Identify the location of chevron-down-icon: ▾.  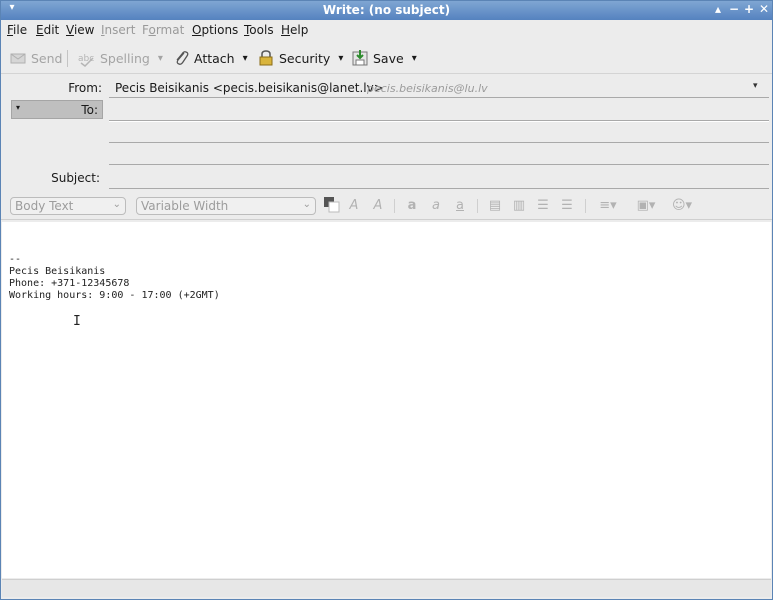
(18, 107).